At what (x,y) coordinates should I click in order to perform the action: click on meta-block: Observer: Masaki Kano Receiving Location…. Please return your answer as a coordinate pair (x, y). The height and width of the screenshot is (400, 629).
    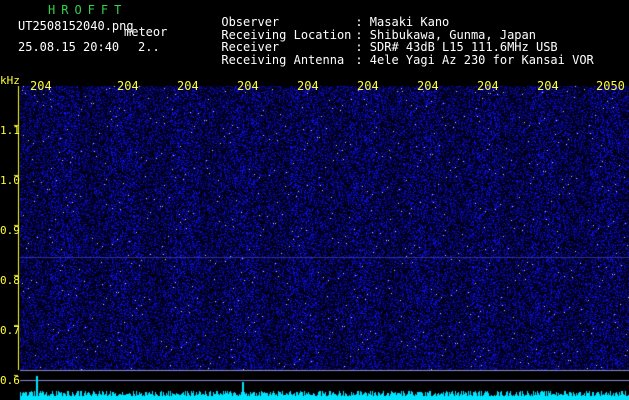
    Looking at the image, I should click on (386, 35).